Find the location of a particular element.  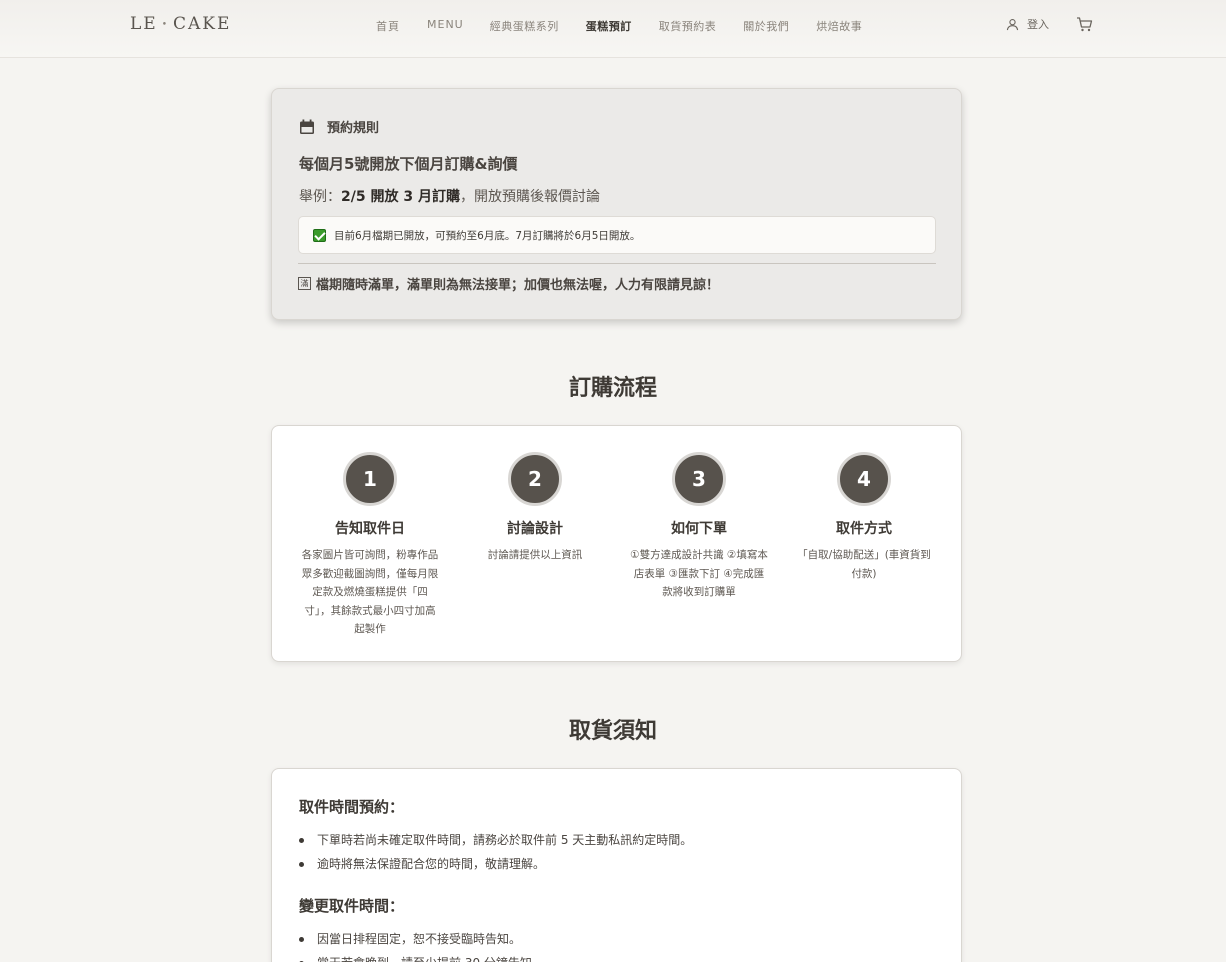

menu-baking-story: 烘焙故事 is located at coordinates (839, 26).